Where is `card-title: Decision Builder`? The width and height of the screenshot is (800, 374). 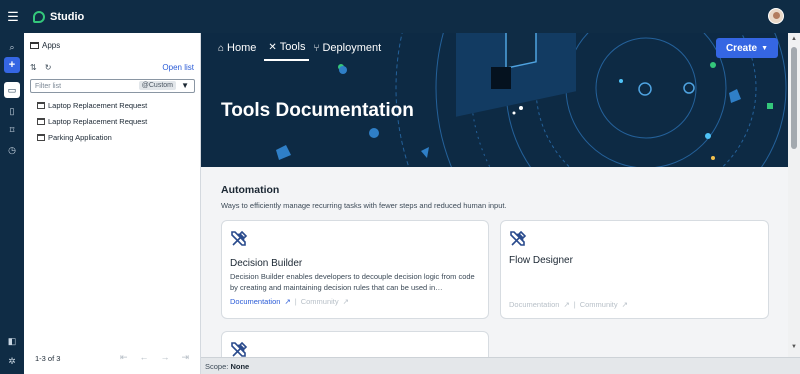 card-title: Decision Builder is located at coordinates (266, 263).